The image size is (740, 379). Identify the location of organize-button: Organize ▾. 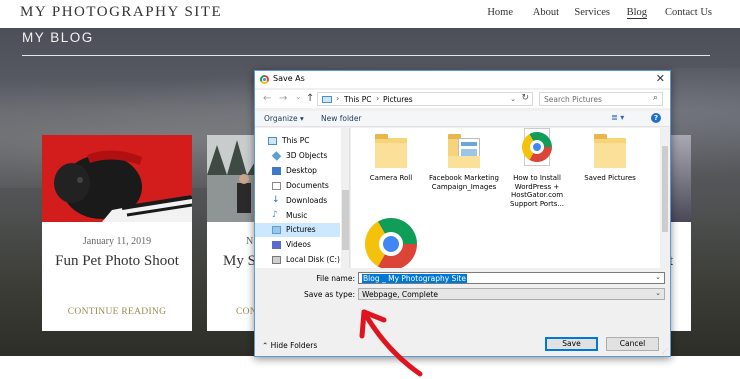
(284, 118).